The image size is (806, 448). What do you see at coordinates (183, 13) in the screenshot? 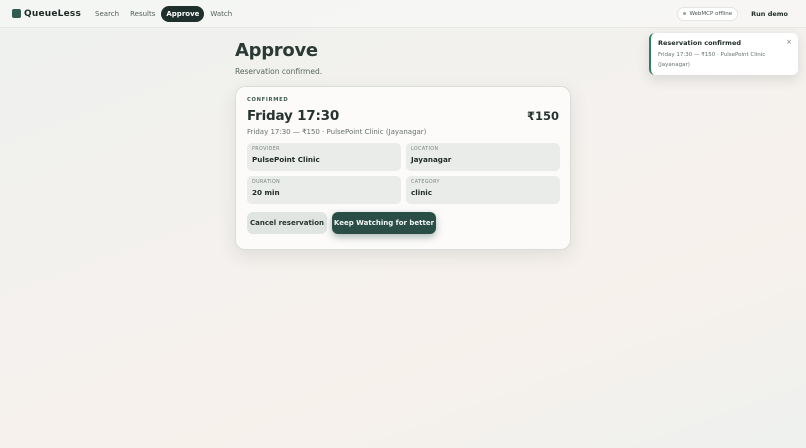
I see `nav-approve: Approve` at bounding box center [183, 13].